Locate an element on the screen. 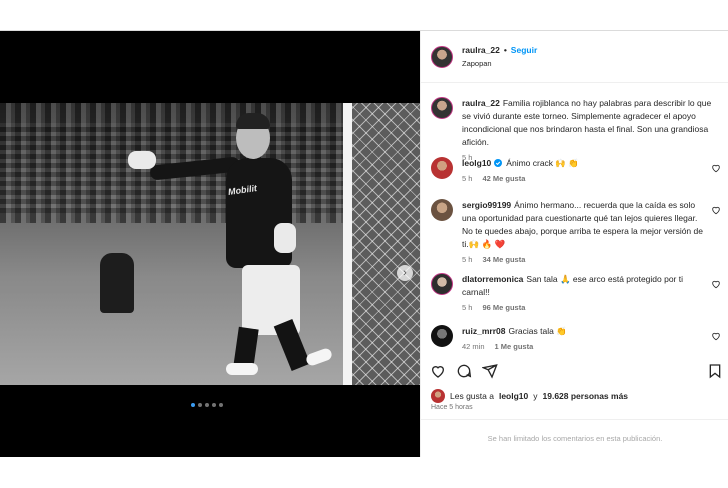 This screenshot has width=728, height=488. post-timestamp: Hace 5 horas is located at coordinates (452, 407).